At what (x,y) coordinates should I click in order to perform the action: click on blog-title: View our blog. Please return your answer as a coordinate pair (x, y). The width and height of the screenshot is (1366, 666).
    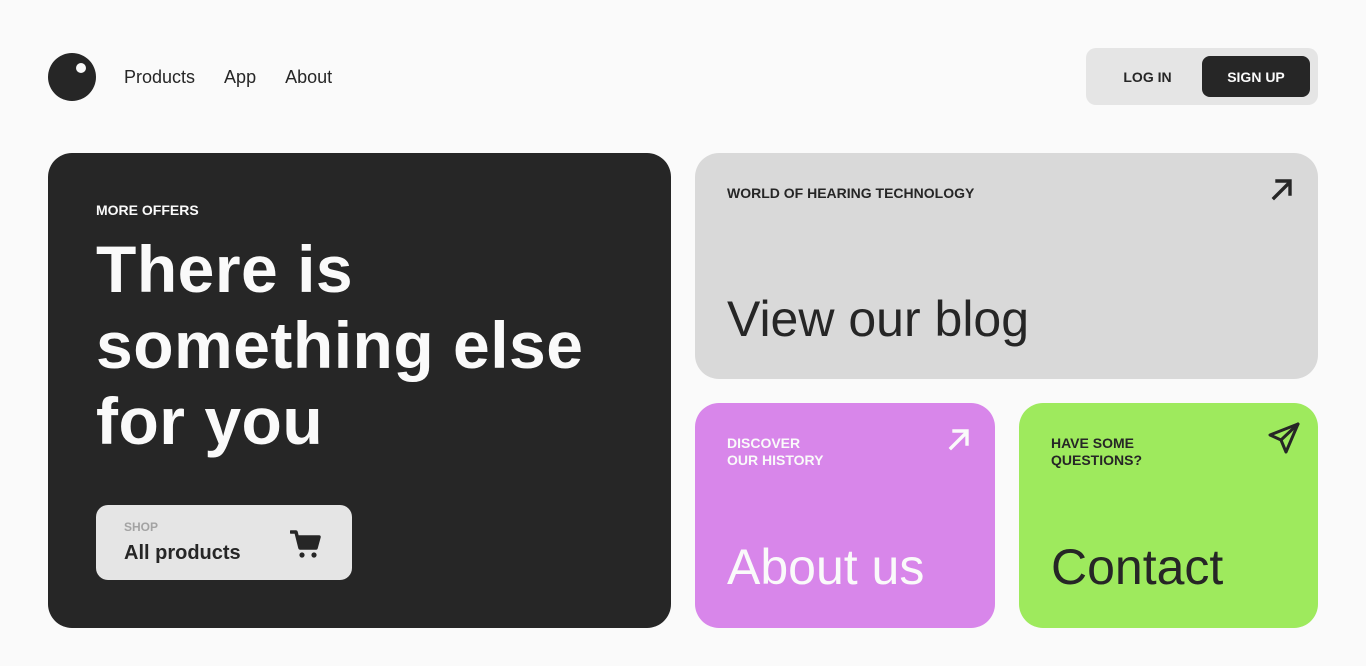
    Looking at the image, I should click on (878, 319).